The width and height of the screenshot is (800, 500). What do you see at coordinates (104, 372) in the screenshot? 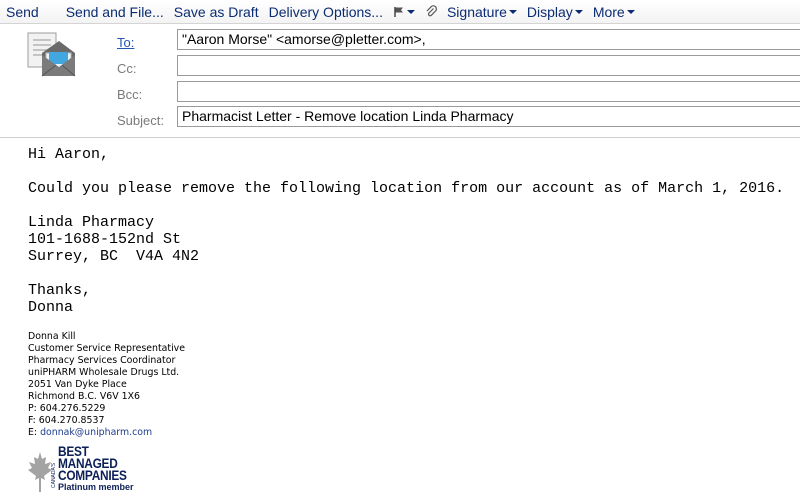
I see `signature-company: uniPHARM Wholesale Drugs Ltd.` at bounding box center [104, 372].